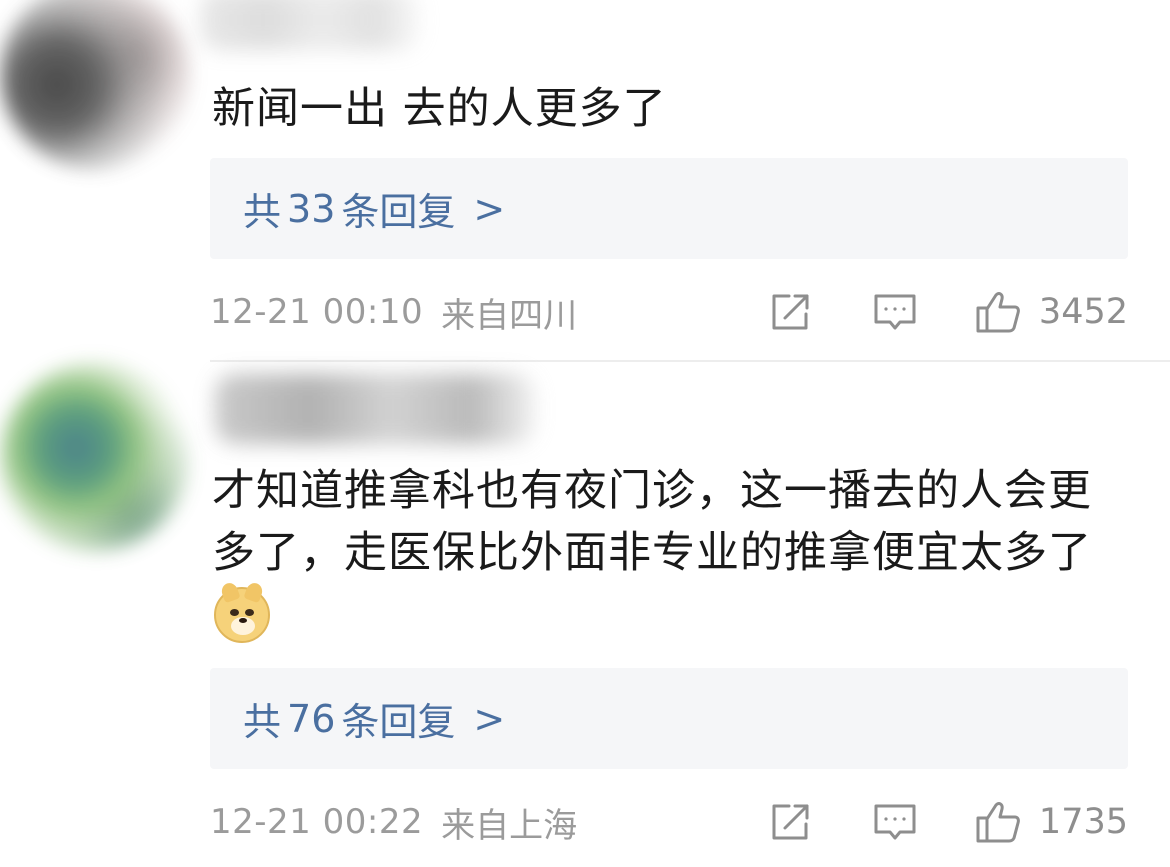 Image resolution: width=1170 pixels, height=867 pixels. I want to click on doge-emoji-icon, so click(242, 611).